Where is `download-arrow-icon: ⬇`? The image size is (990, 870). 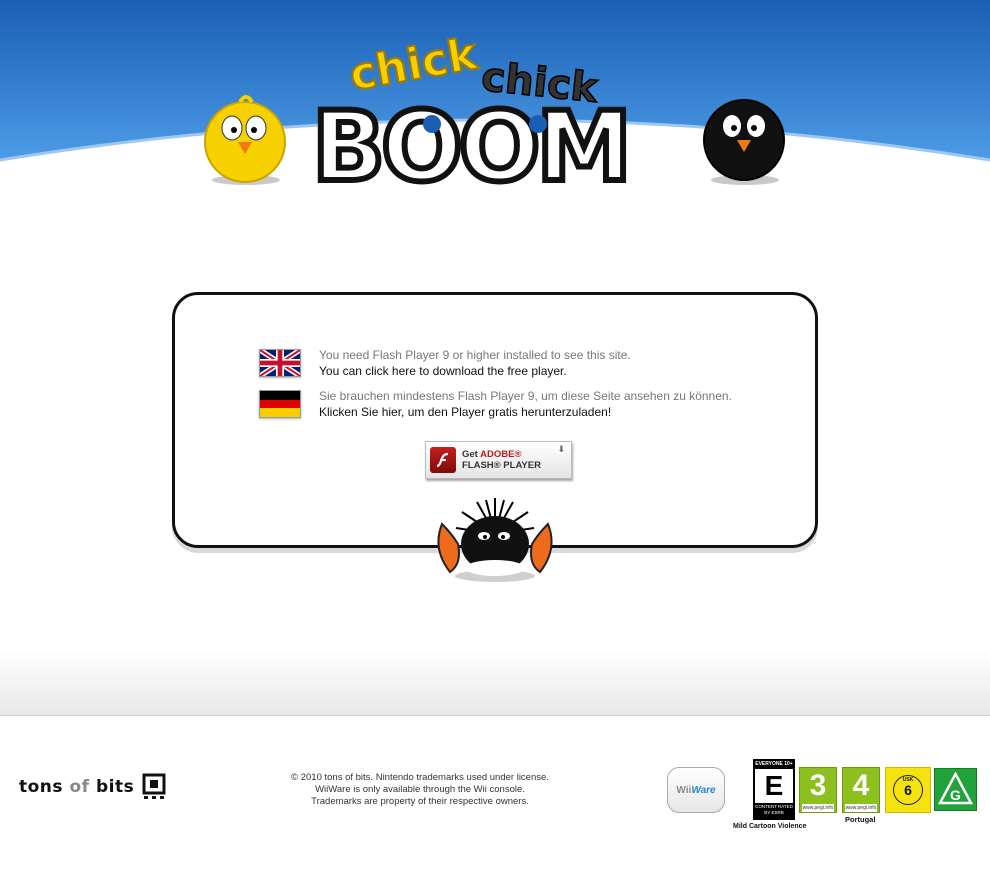 download-arrow-icon: ⬇ is located at coordinates (561, 450).